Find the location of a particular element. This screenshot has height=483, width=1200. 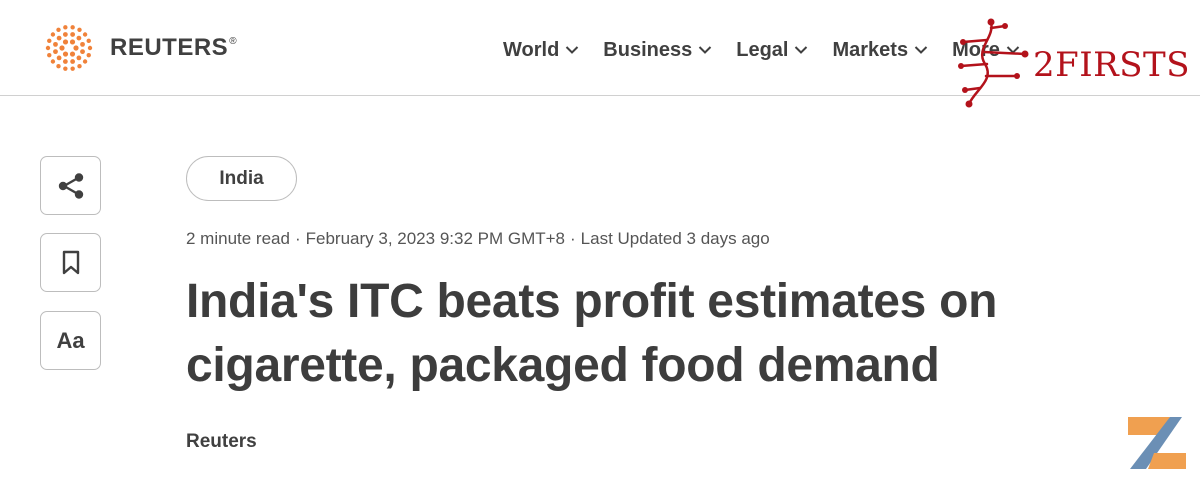

watermark-text: 2FIRSTS is located at coordinates (1112, 65).